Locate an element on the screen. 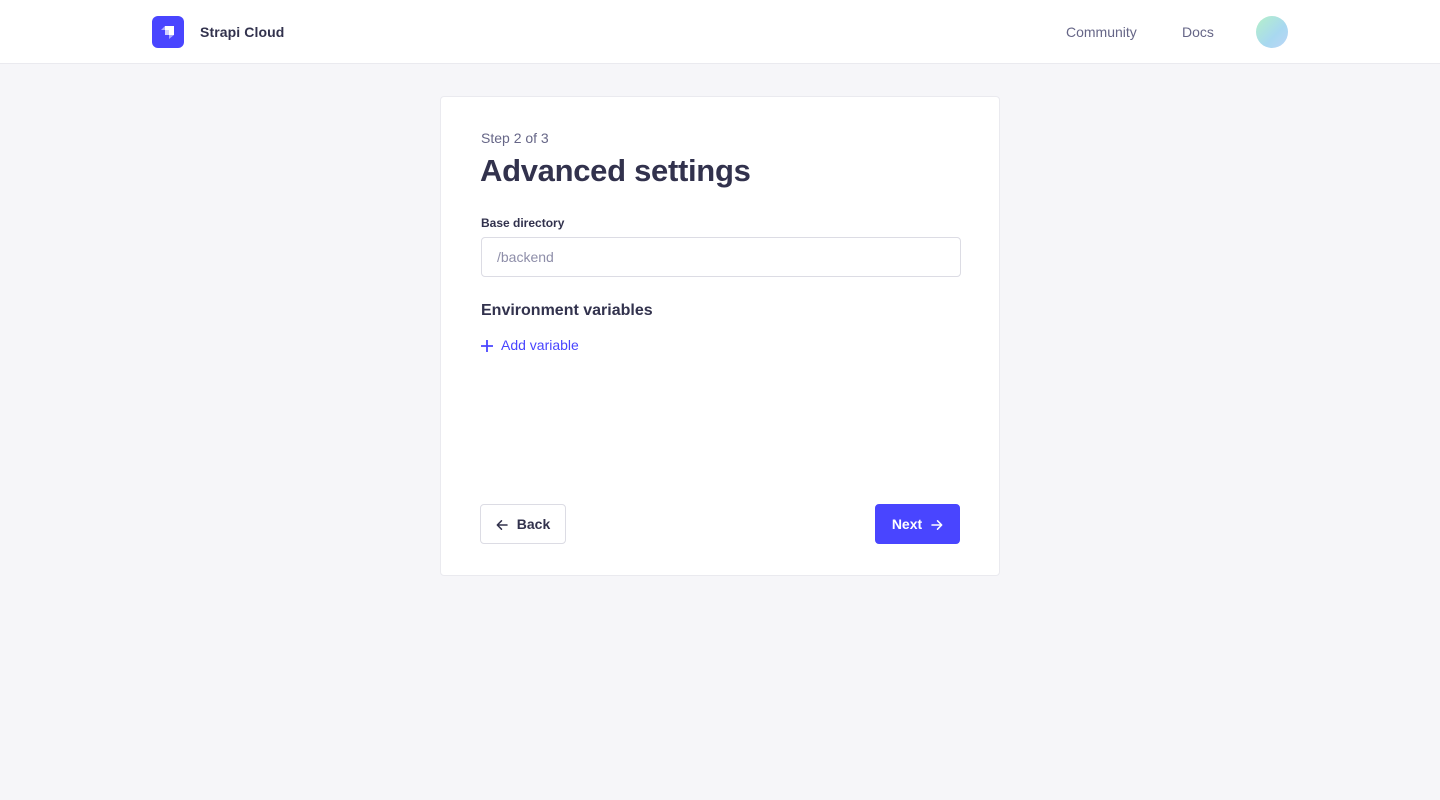 The height and width of the screenshot is (800, 1440). back-button-label: Back is located at coordinates (533, 524).